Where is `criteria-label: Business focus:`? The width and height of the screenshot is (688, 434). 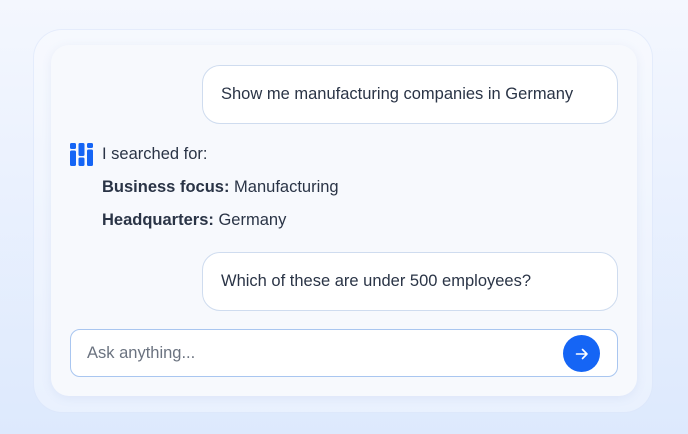
criteria-label: Business focus: is located at coordinates (166, 187).